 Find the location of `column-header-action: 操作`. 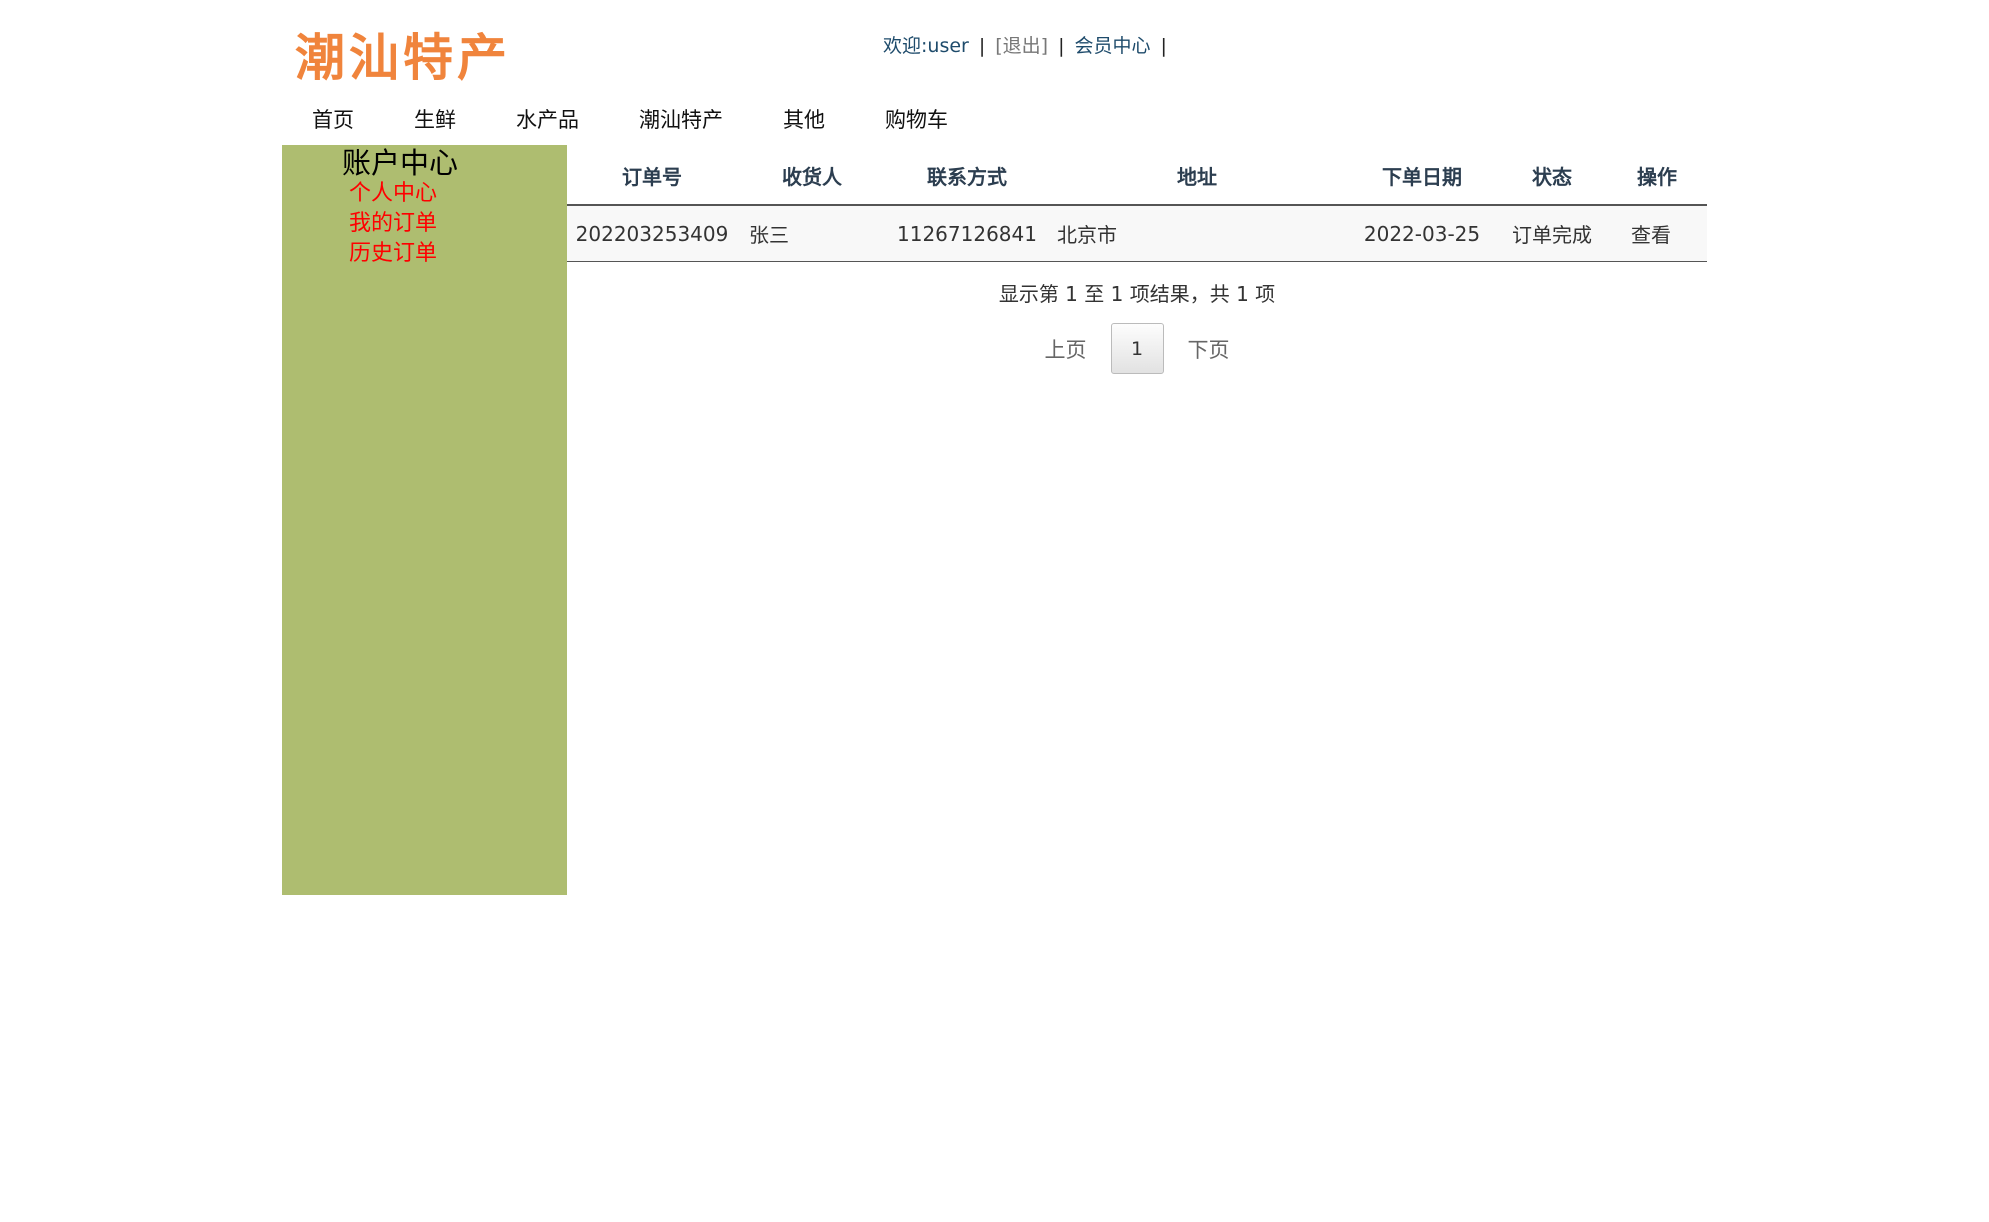

column-header-action: 操作 is located at coordinates (1657, 176).